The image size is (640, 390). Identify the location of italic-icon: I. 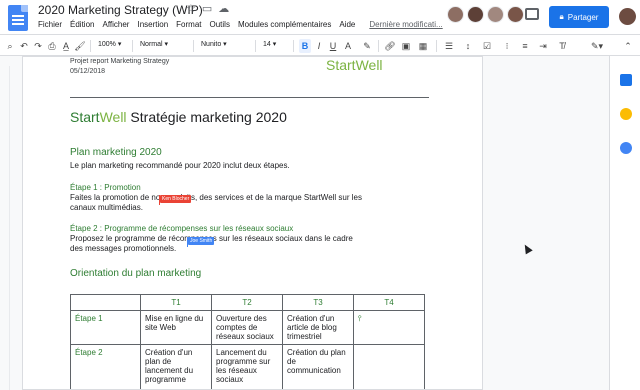
(319, 46).